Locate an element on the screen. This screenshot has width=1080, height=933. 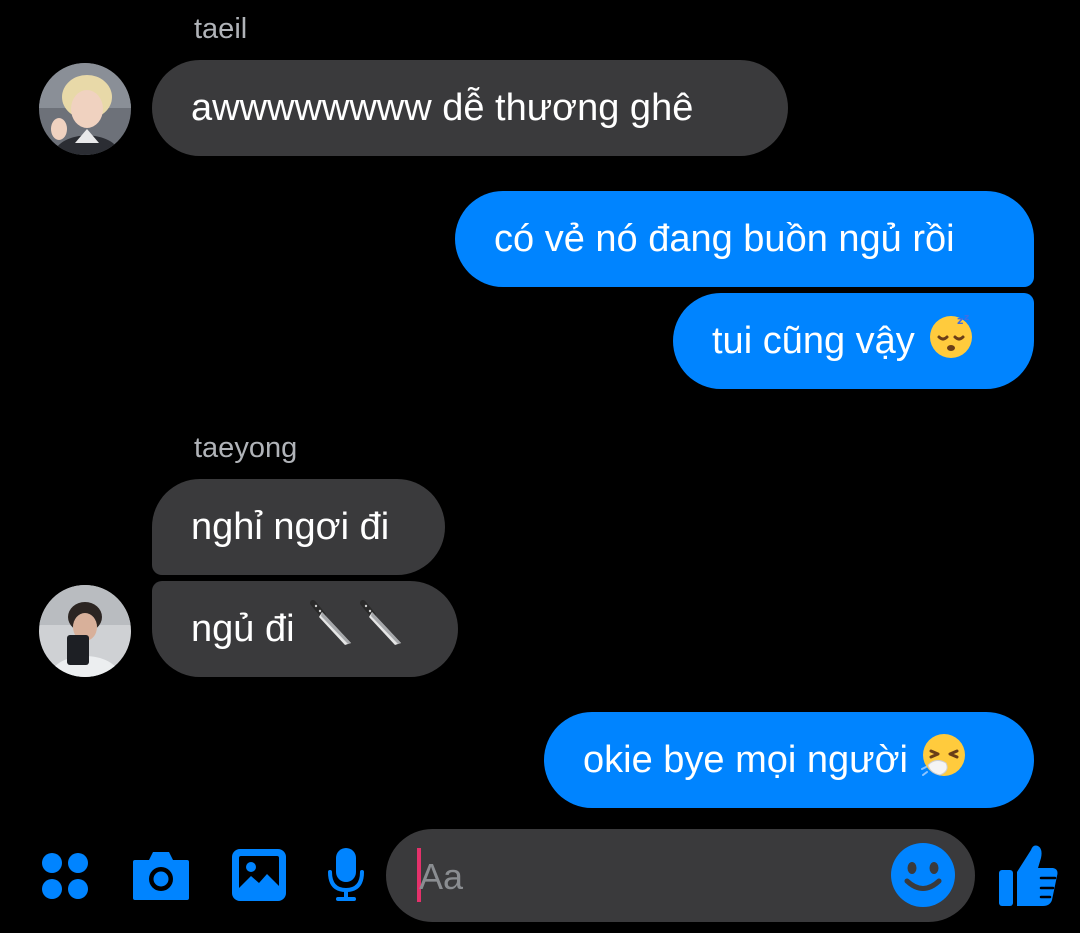
message-text: ngủ đi is located at coordinates (243, 628).